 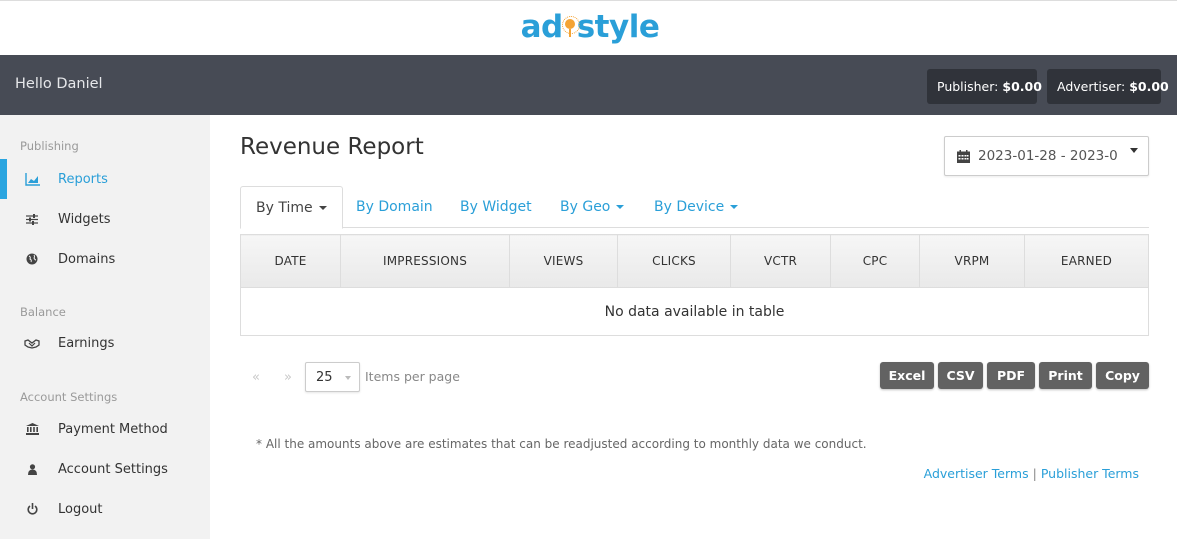 I want to click on tab-by-device: By Device, so click(x=696, y=207).